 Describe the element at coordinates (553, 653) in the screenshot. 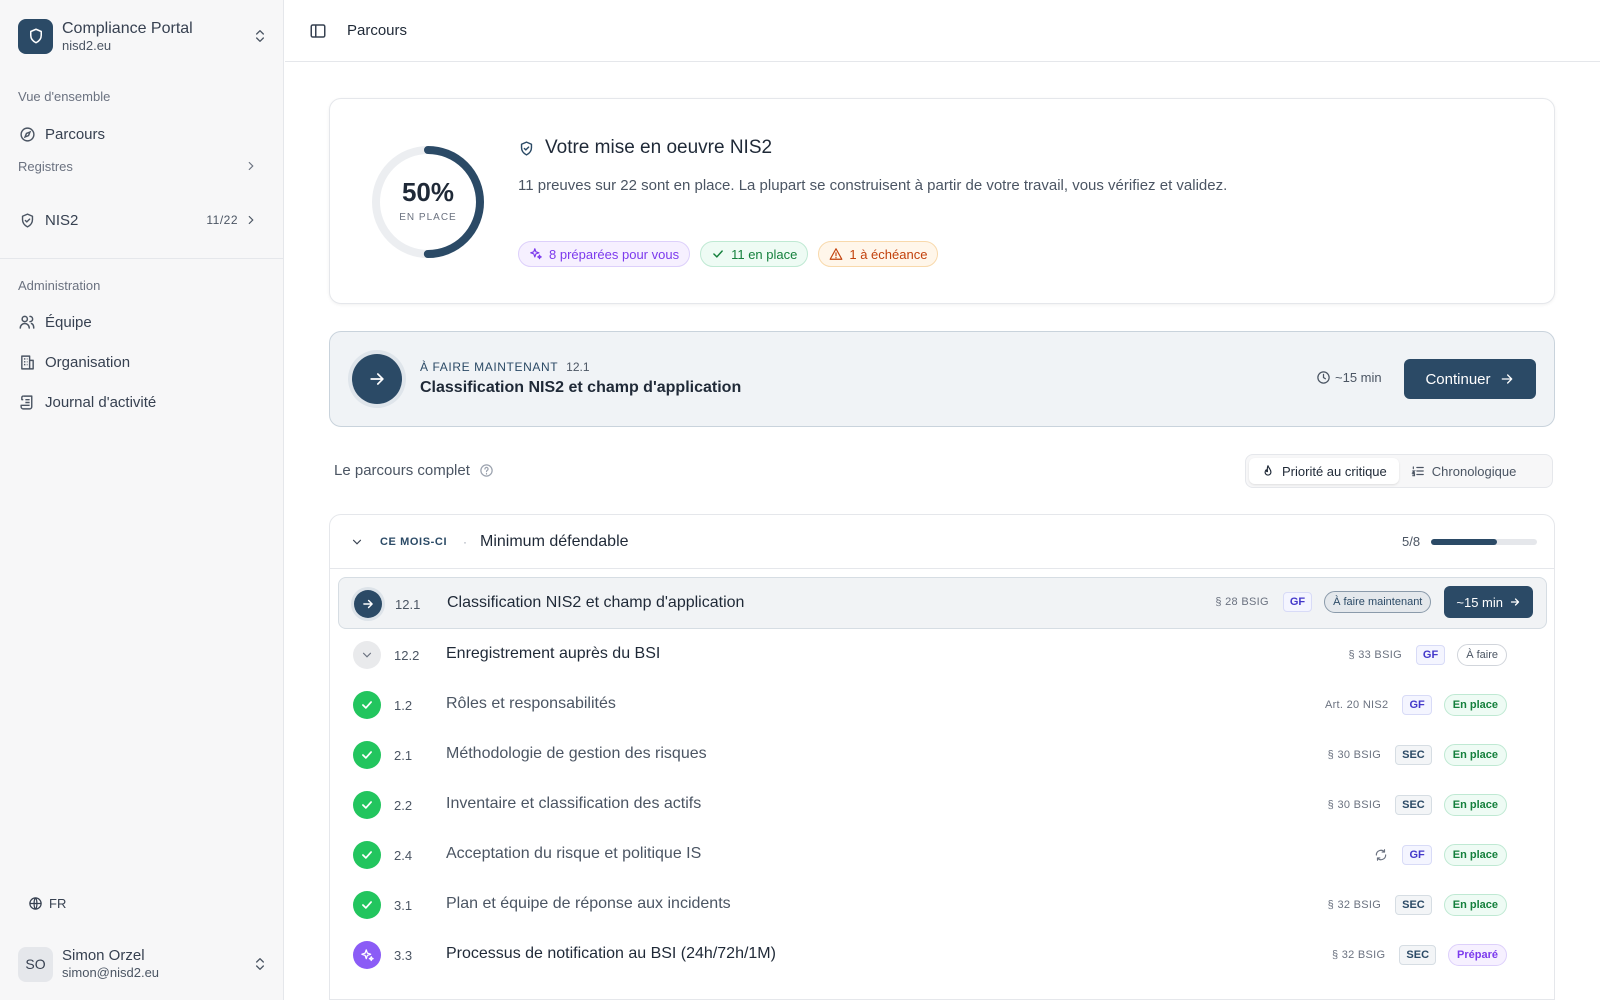

I see `row-title: Enregistrement auprès du BSI` at that location.